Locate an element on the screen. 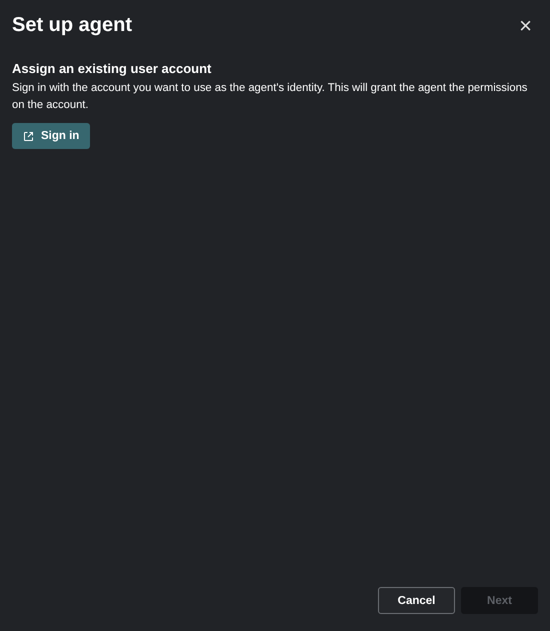  close-button: × is located at coordinates (525, 25).